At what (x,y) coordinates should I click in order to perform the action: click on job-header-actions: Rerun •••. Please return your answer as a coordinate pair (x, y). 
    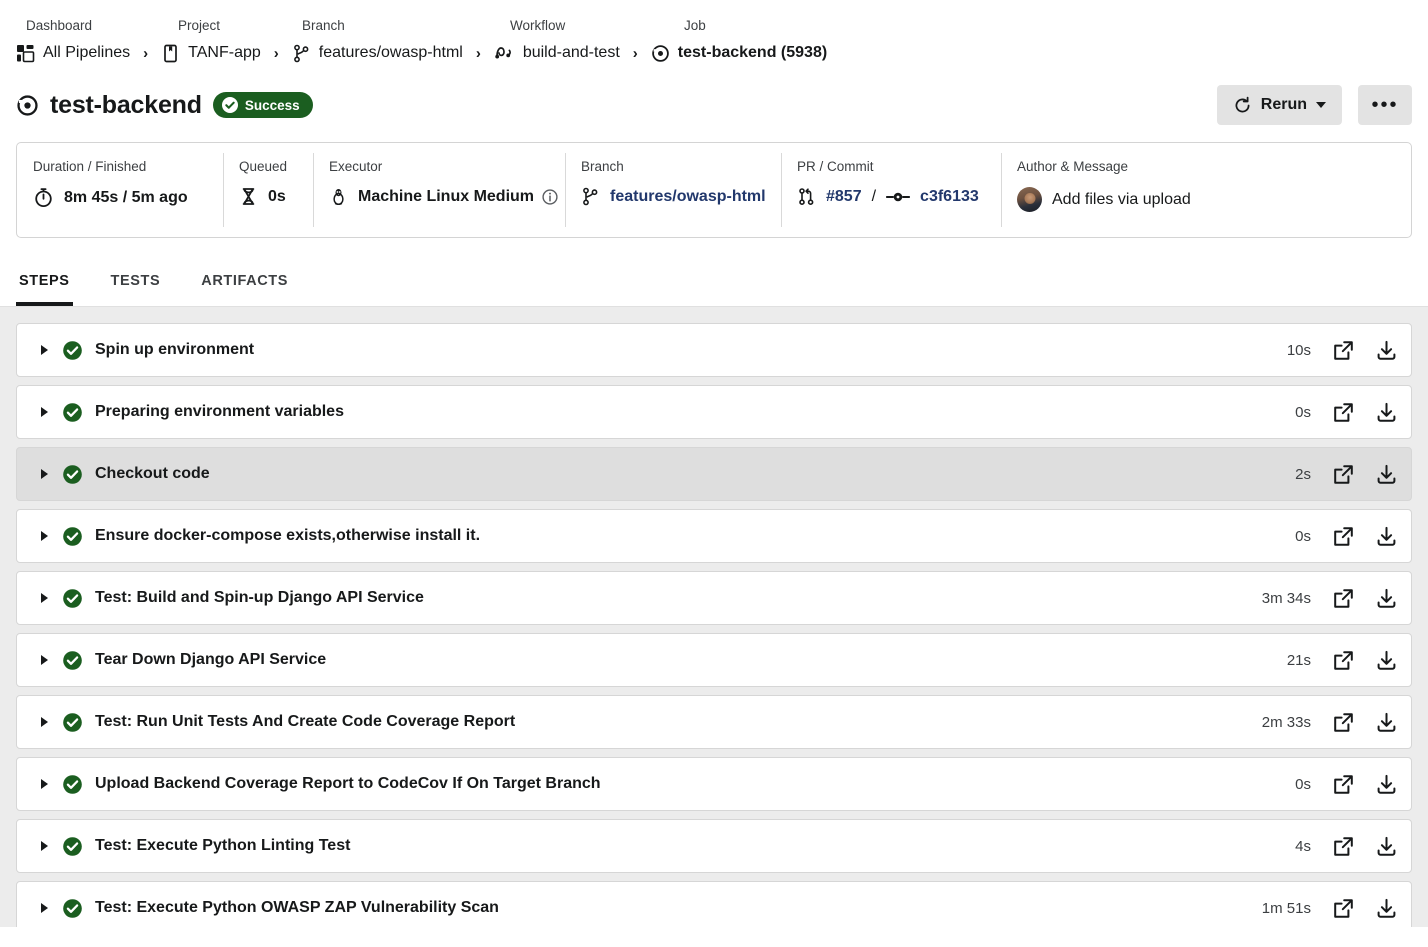
    Looking at the image, I should click on (1314, 105).